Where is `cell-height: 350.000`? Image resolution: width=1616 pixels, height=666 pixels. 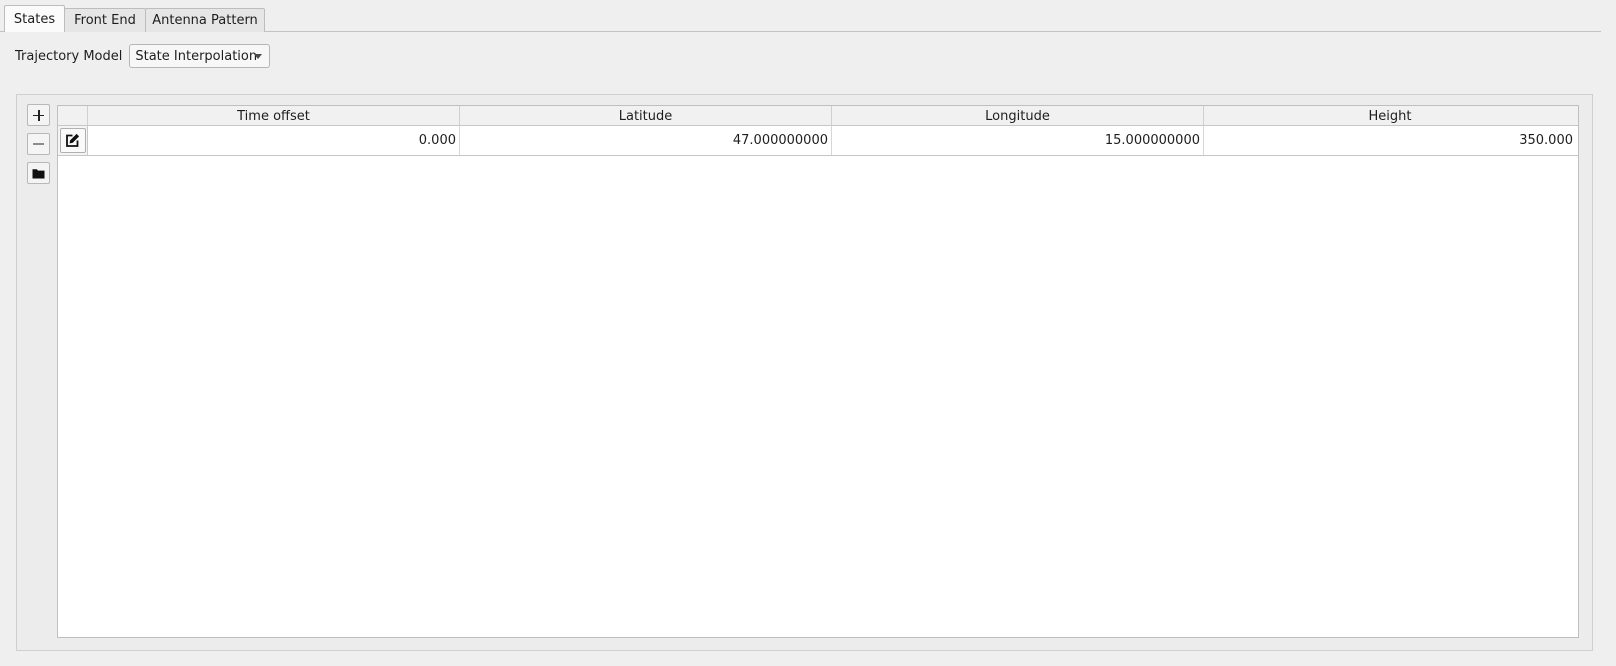
cell-height: 350.000 is located at coordinates (1390, 140).